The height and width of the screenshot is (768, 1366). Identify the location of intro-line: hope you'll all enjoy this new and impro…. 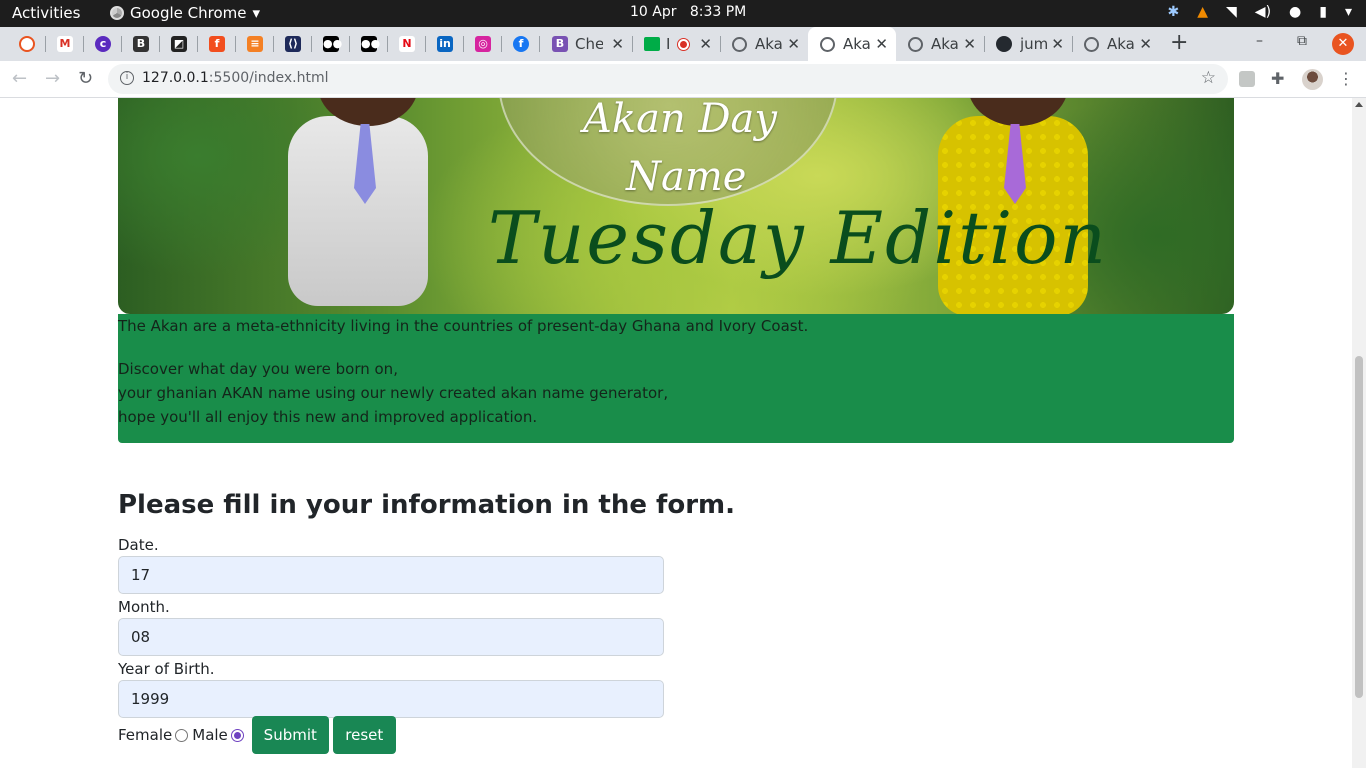
(328, 417).